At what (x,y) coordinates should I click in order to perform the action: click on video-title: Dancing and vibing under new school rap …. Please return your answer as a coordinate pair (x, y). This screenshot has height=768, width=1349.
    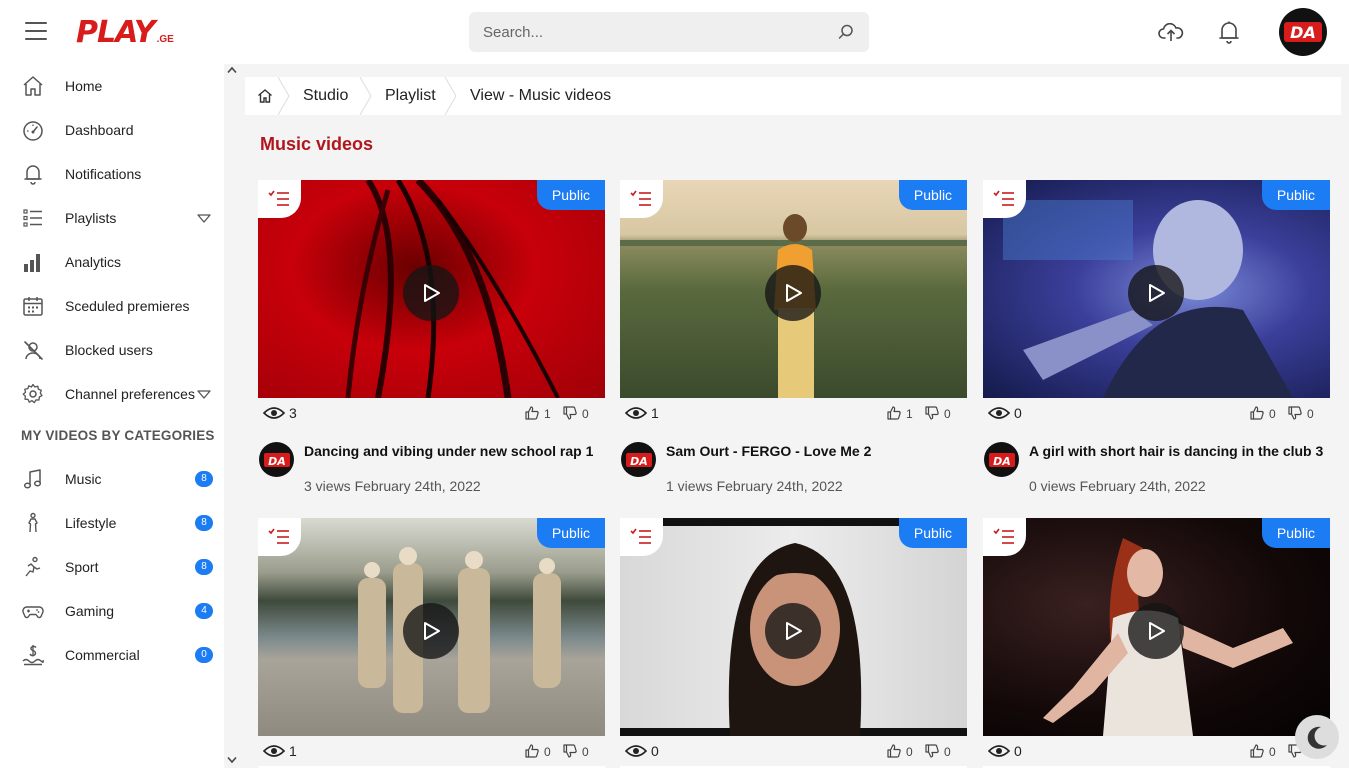
    Looking at the image, I should click on (448, 451).